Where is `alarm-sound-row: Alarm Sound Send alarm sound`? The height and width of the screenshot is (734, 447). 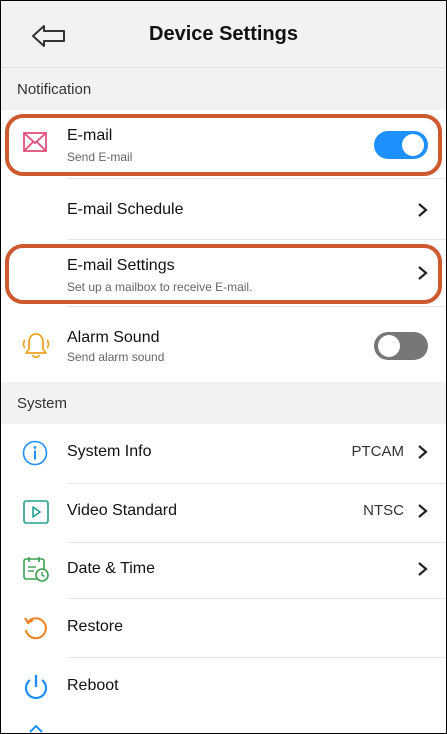
alarm-sound-row: Alarm Sound Send alarm sound is located at coordinates (223, 344).